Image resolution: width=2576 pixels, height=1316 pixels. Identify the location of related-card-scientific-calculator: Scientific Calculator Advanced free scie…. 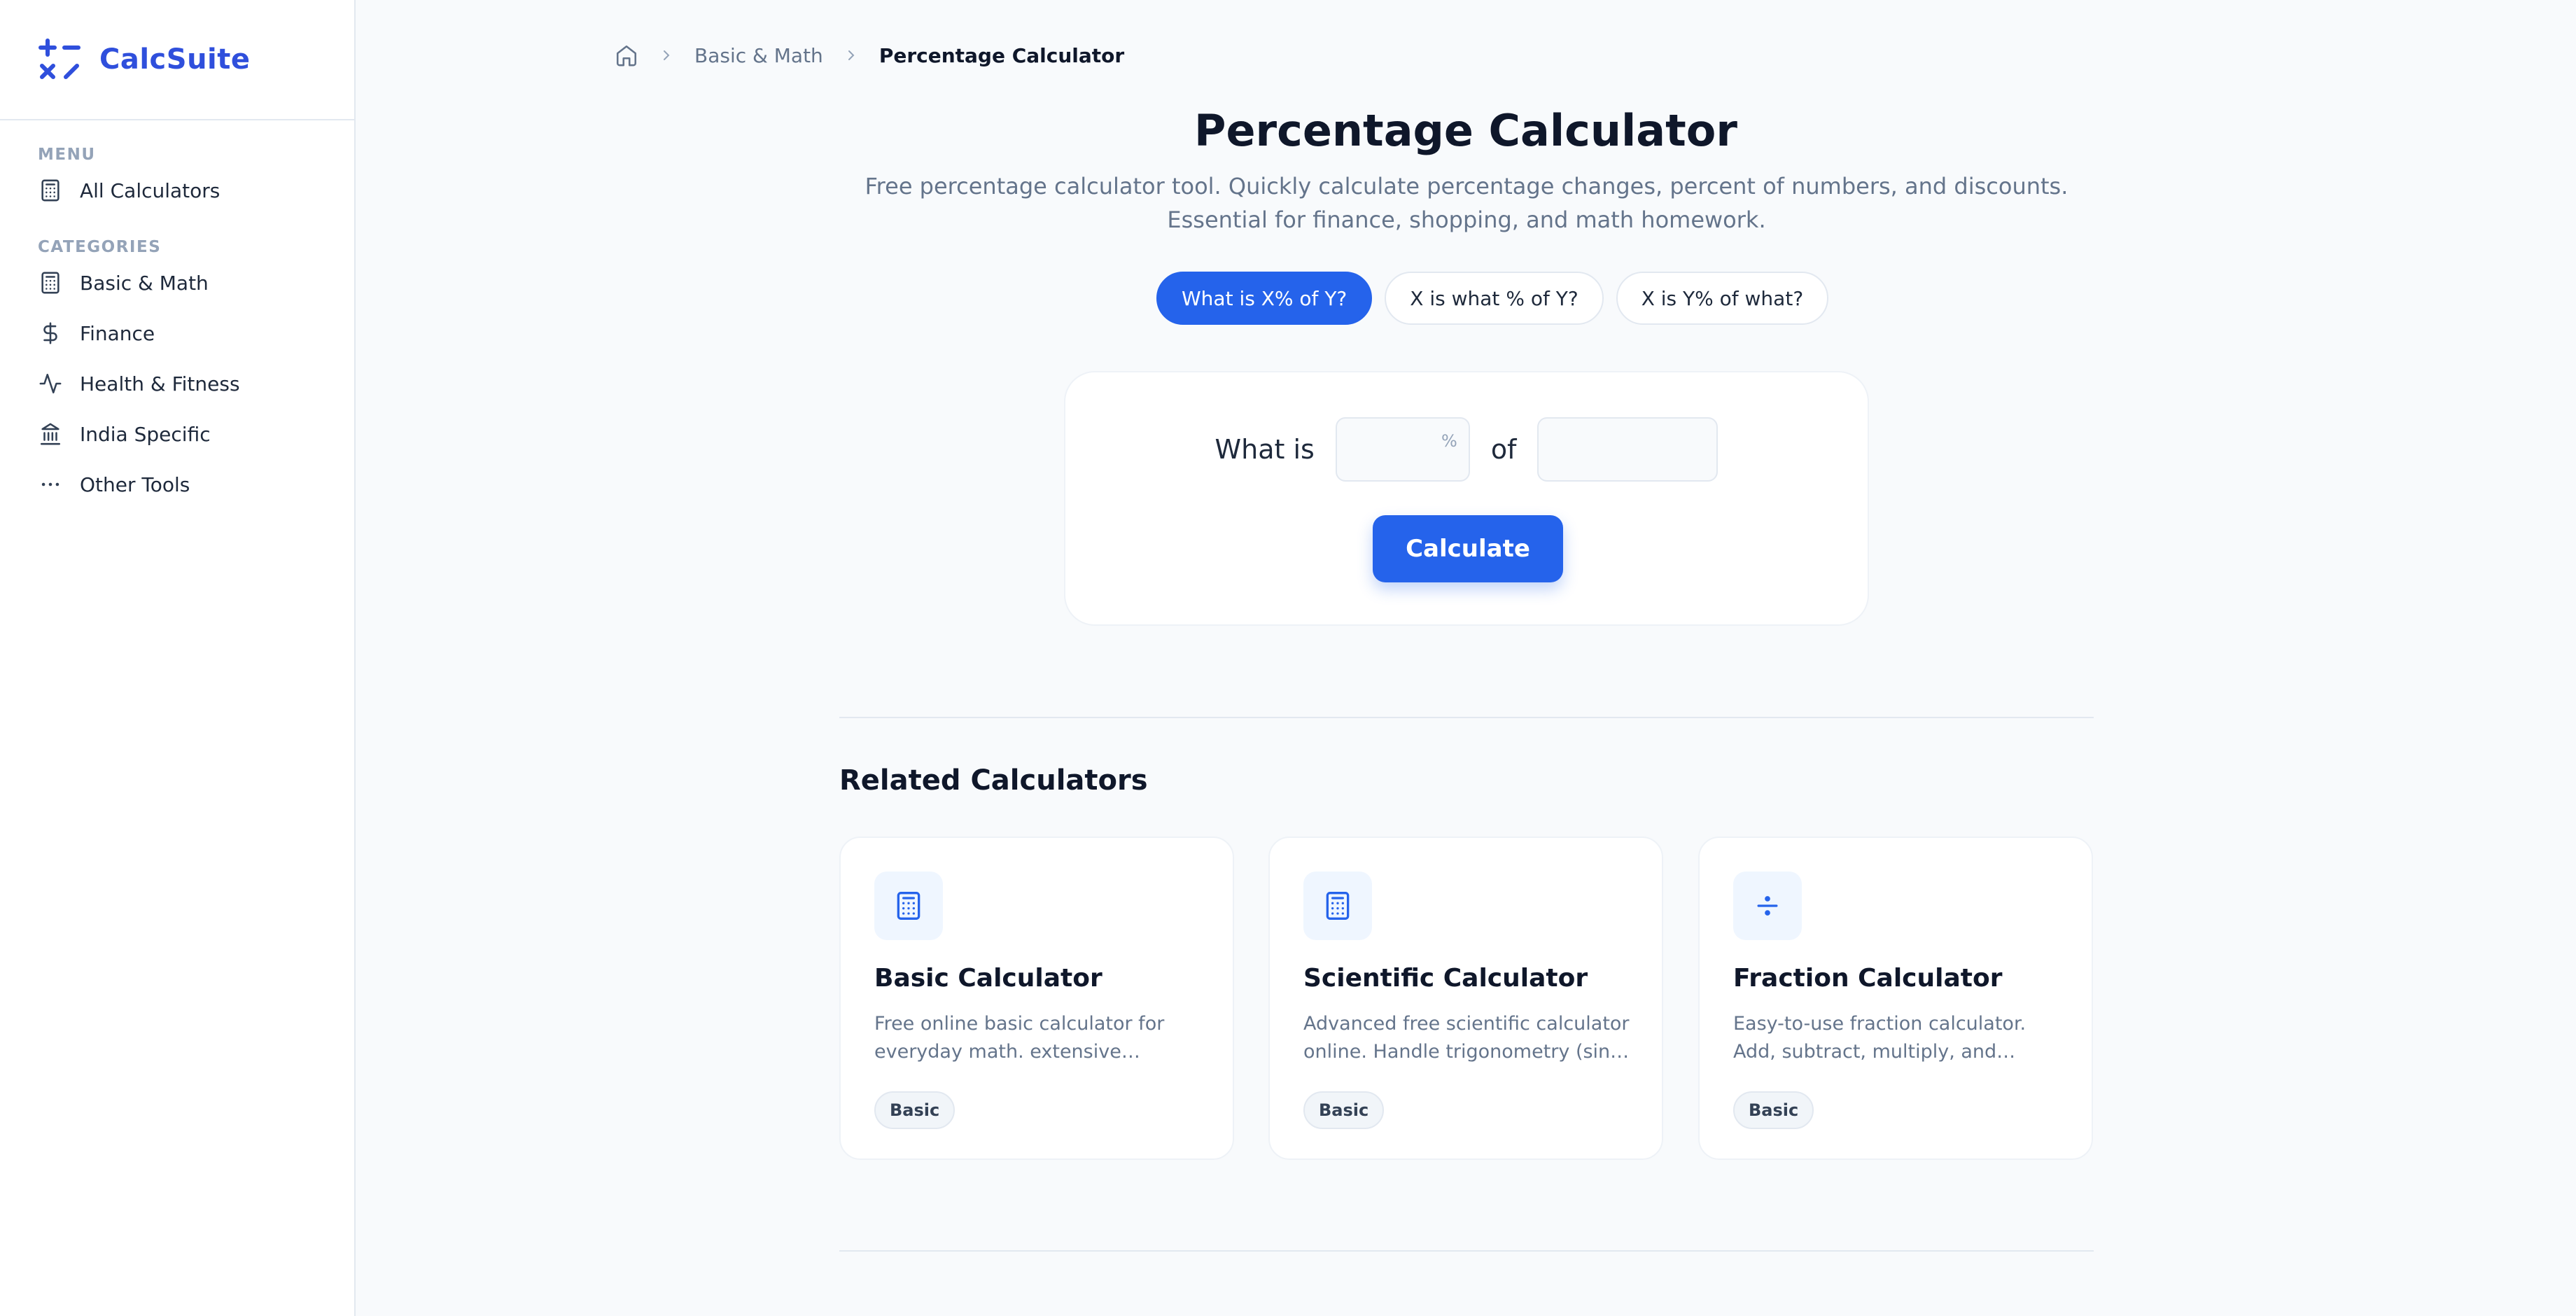
(1465, 998).